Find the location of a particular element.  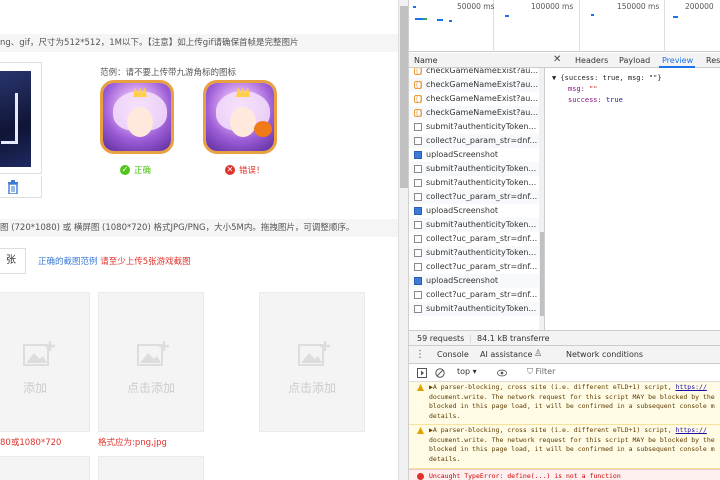

tab-response: Resp is located at coordinates (713, 60).